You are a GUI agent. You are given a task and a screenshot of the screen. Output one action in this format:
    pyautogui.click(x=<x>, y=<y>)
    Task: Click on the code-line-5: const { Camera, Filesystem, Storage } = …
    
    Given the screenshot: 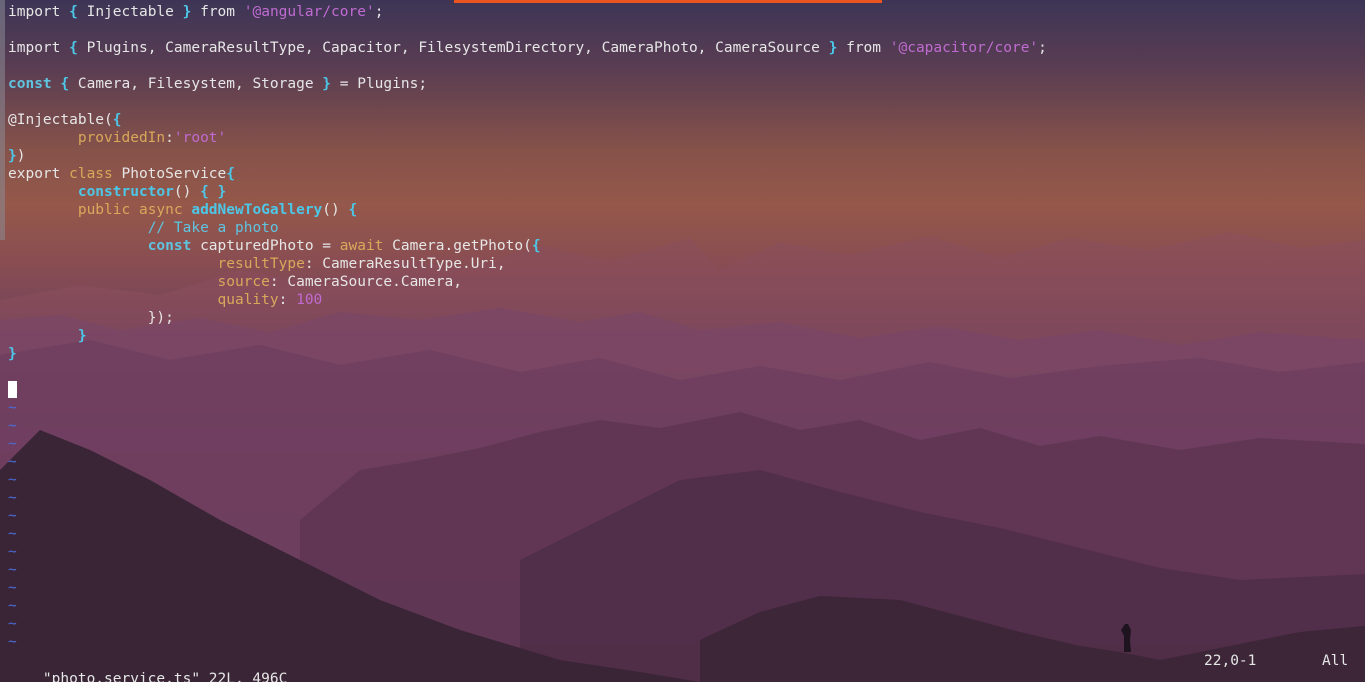 What is the action you would take?
    pyautogui.click(x=218, y=84)
    